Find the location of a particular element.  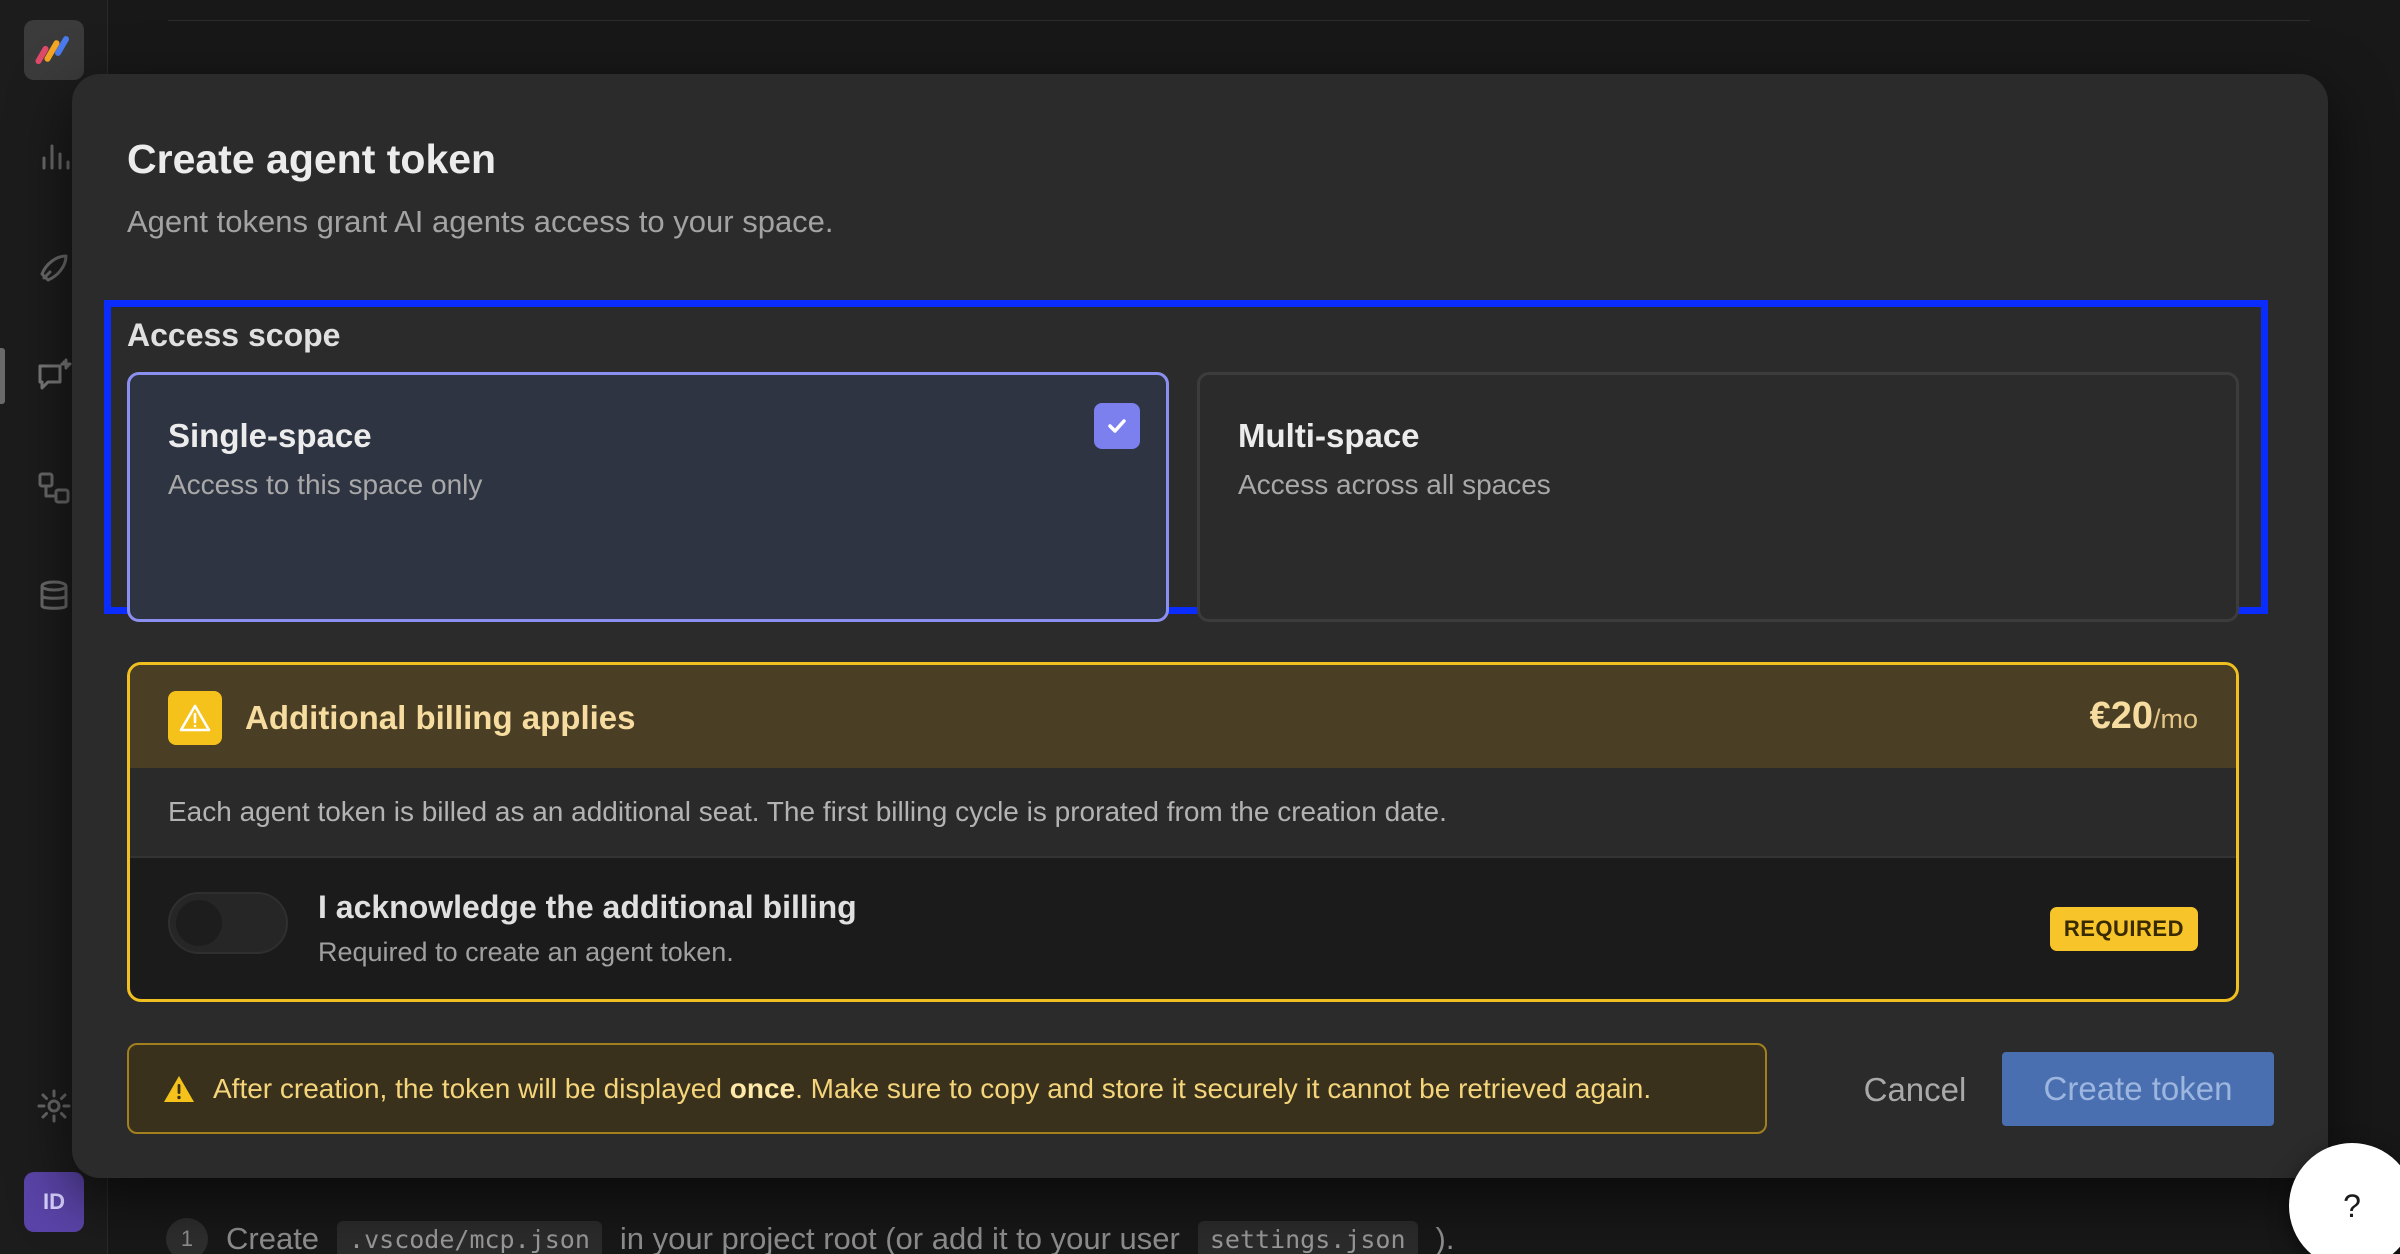

toggle-knob is located at coordinates (199, 923).